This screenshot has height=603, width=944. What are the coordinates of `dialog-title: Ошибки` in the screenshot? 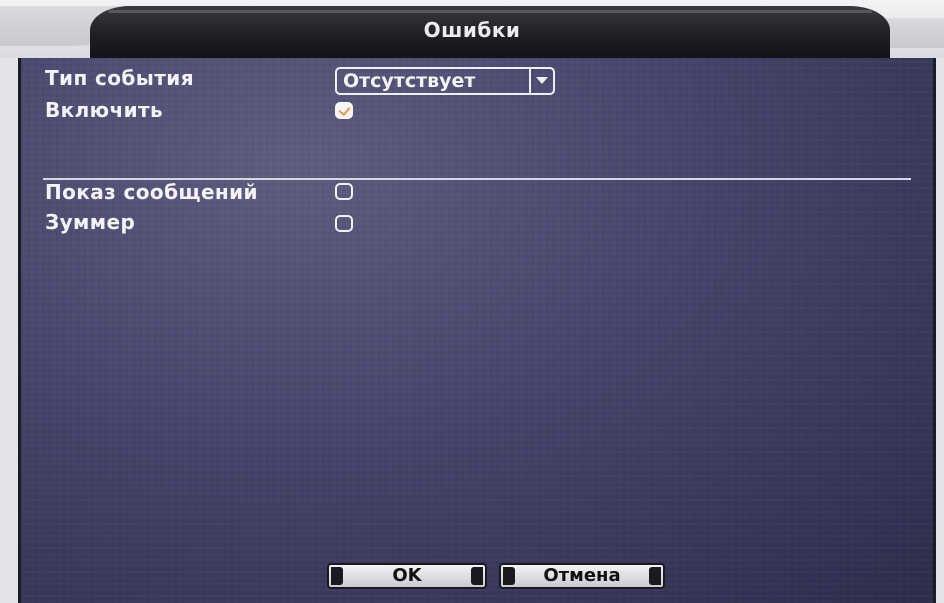 It's located at (472, 30).